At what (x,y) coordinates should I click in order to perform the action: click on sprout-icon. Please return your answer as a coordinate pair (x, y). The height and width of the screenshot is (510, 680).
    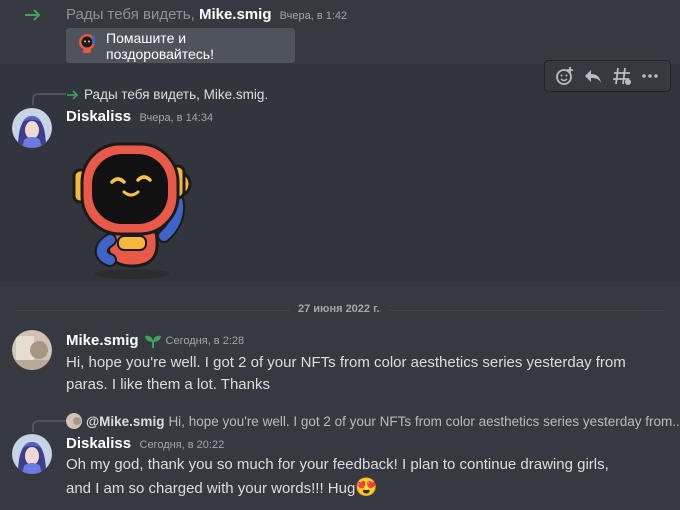
    Looking at the image, I should click on (153, 341).